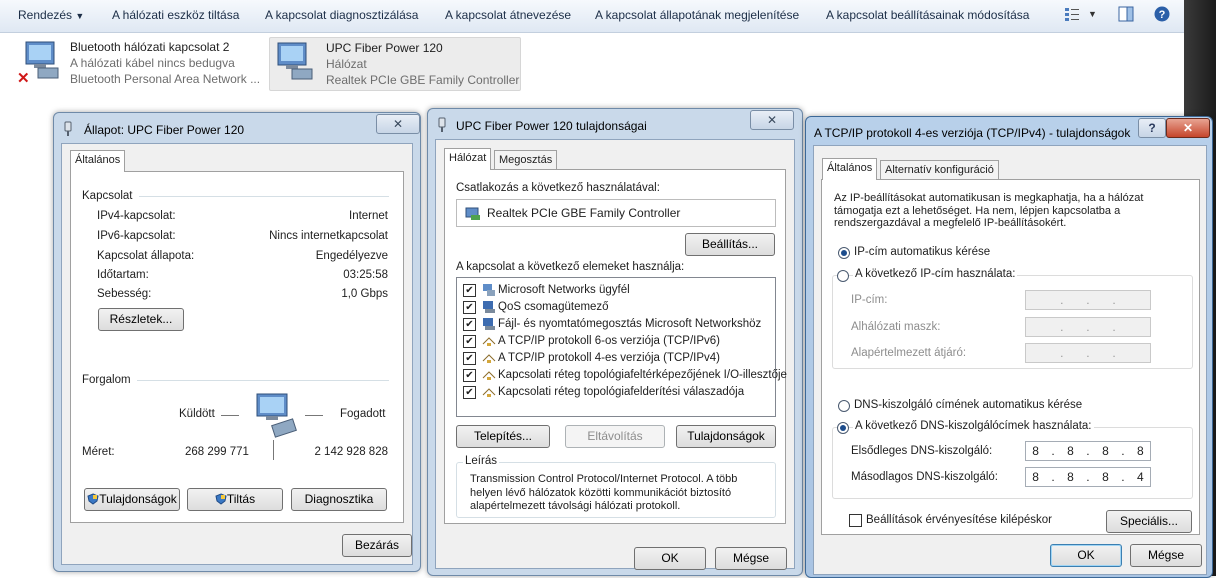 The width and height of the screenshot is (1216, 578). I want to click on shield-icon, so click(93, 499).